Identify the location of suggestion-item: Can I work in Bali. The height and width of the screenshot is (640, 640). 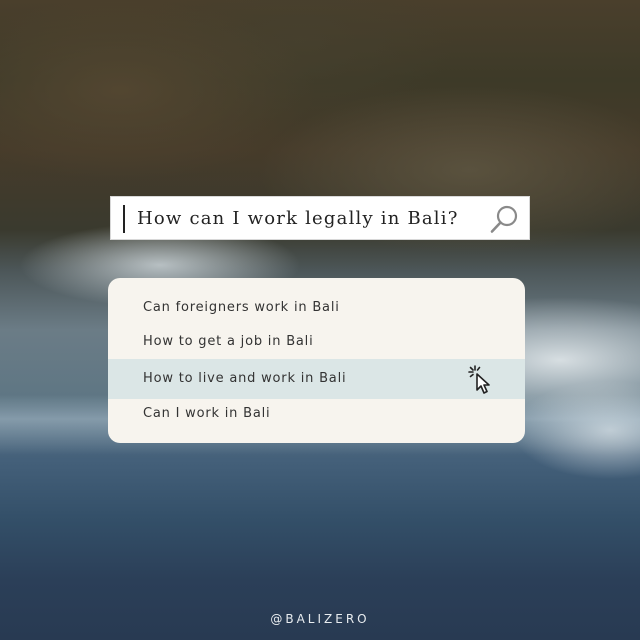
(316, 414).